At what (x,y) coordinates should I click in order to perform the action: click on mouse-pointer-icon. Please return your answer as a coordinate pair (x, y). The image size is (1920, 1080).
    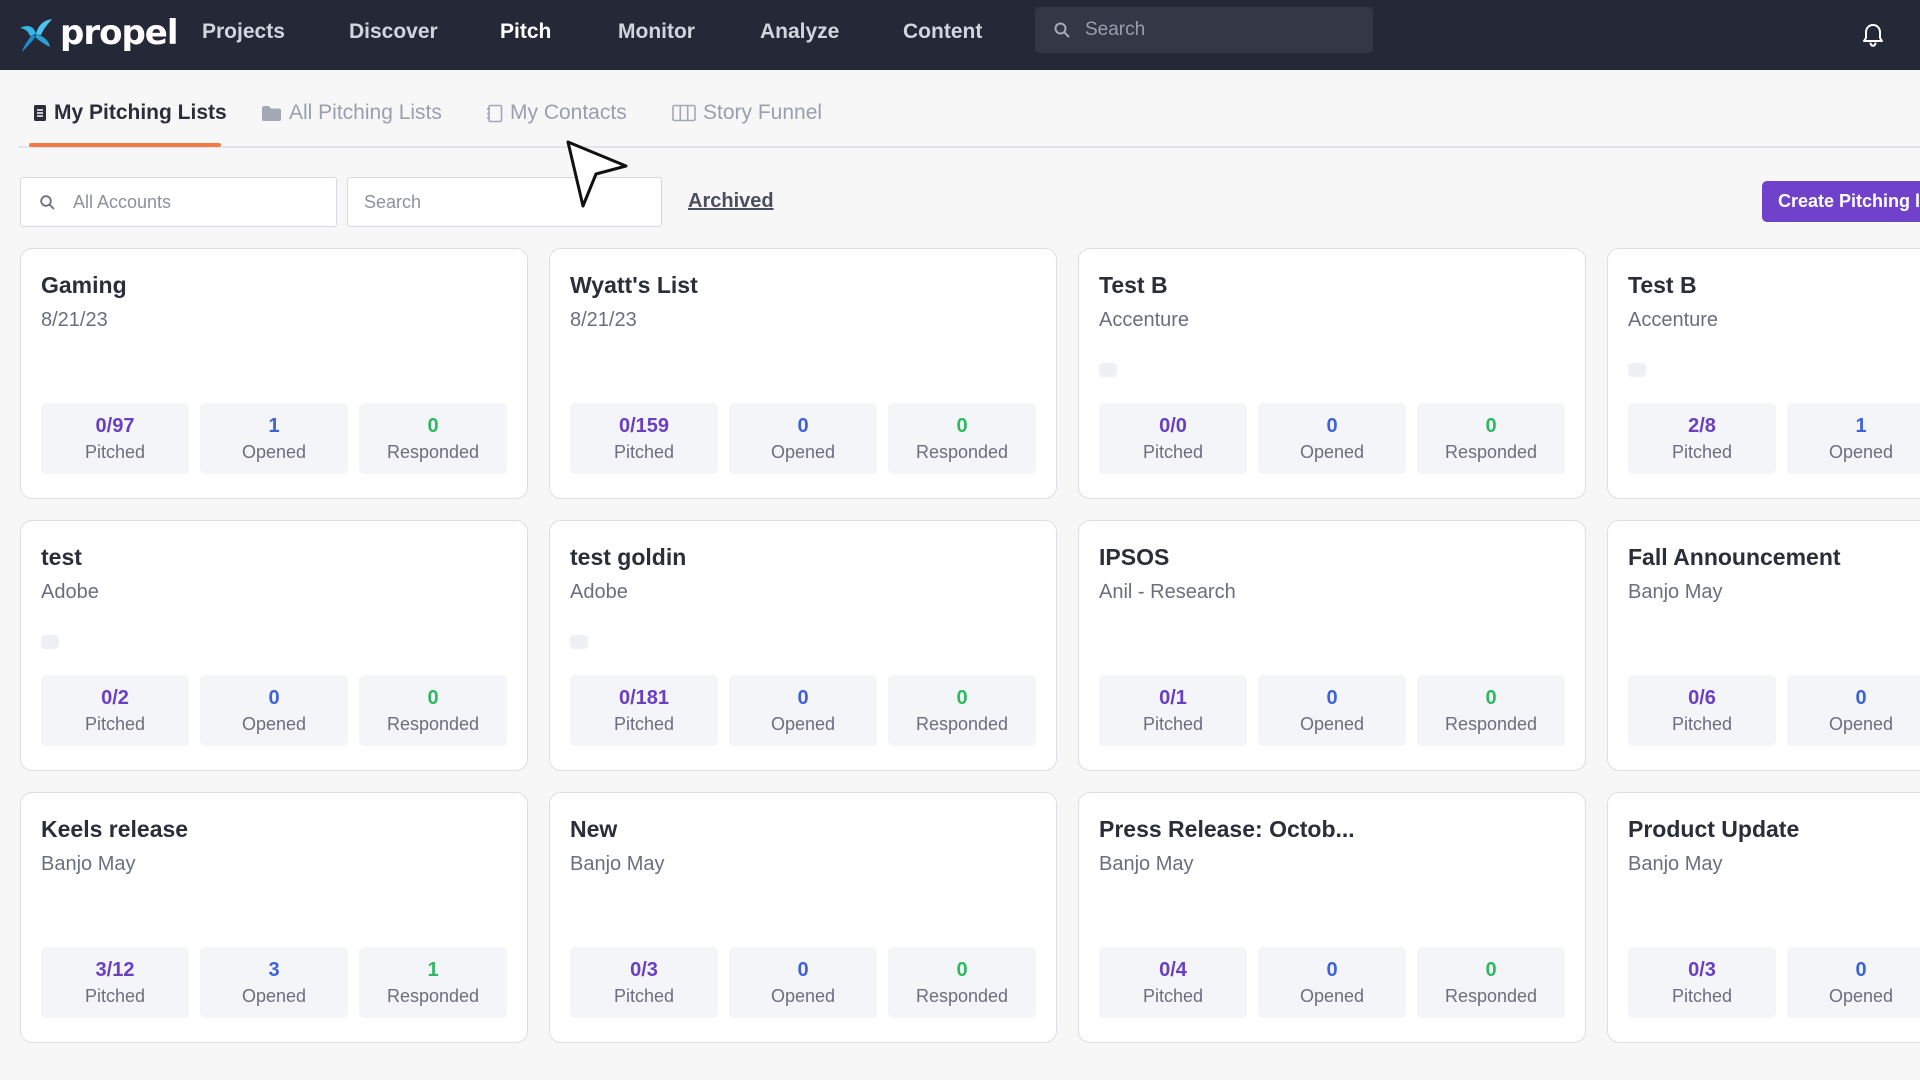
    Looking at the image, I should click on (597, 174).